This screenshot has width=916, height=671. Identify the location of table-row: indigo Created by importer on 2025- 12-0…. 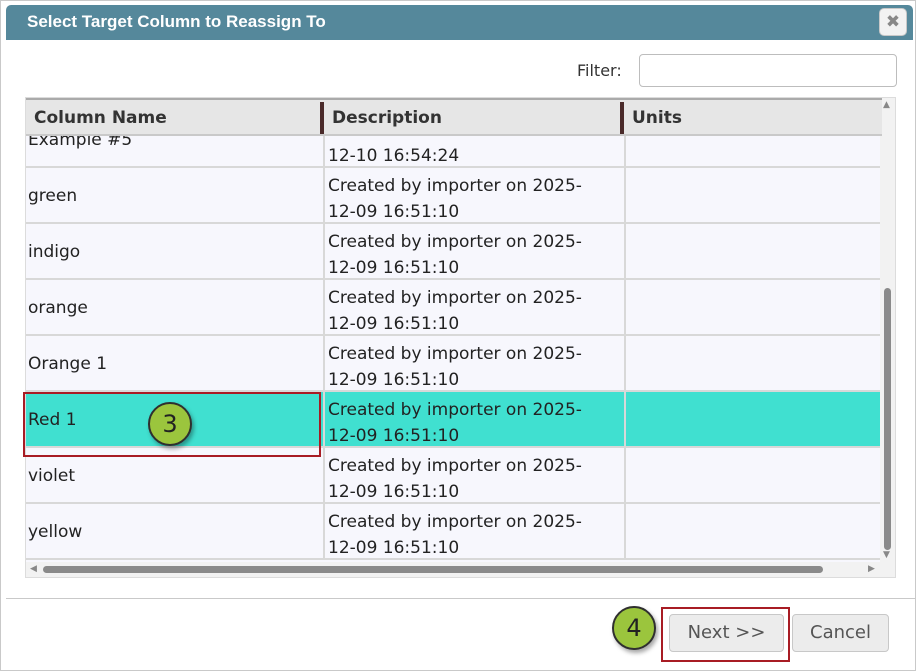
(454, 252).